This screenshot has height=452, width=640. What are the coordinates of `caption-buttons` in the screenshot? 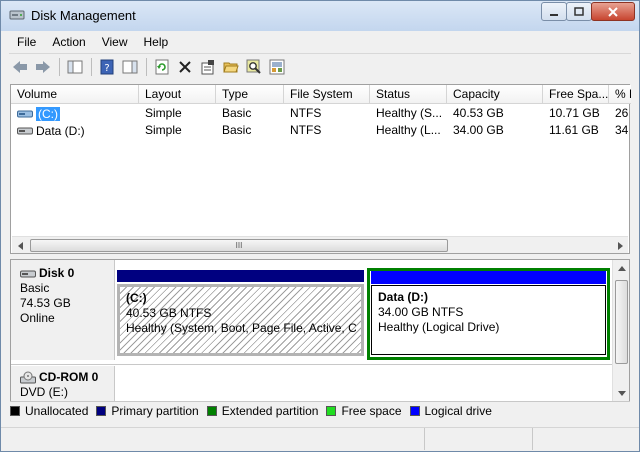 It's located at (588, 12).